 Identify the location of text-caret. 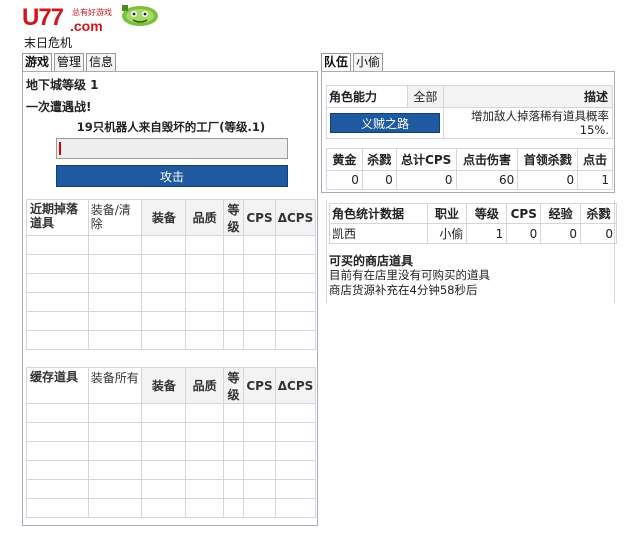
(60, 148).